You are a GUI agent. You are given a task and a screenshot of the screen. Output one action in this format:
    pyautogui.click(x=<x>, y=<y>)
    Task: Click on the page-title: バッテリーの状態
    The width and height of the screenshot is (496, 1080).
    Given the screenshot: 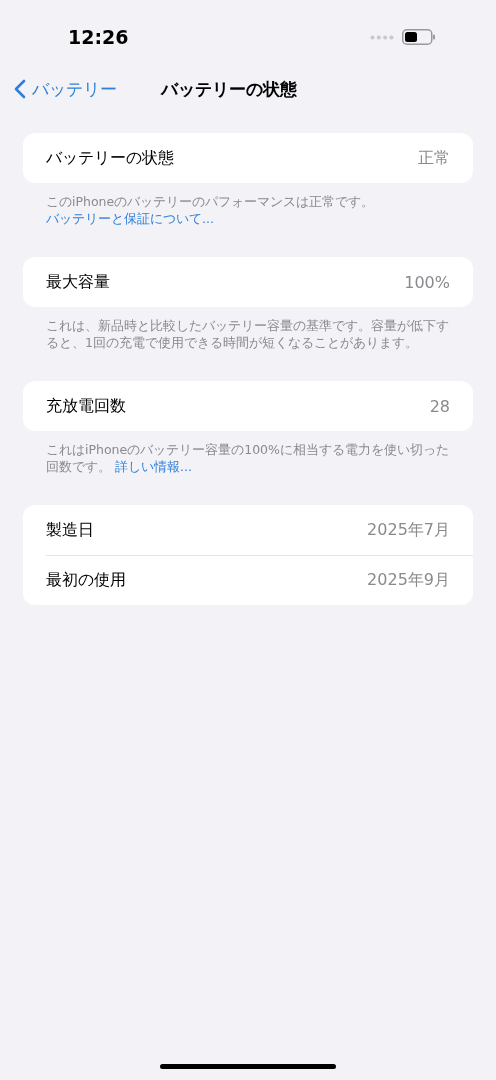 What is the action you would take?
    pyautogui.click(x=229, y=89)
    